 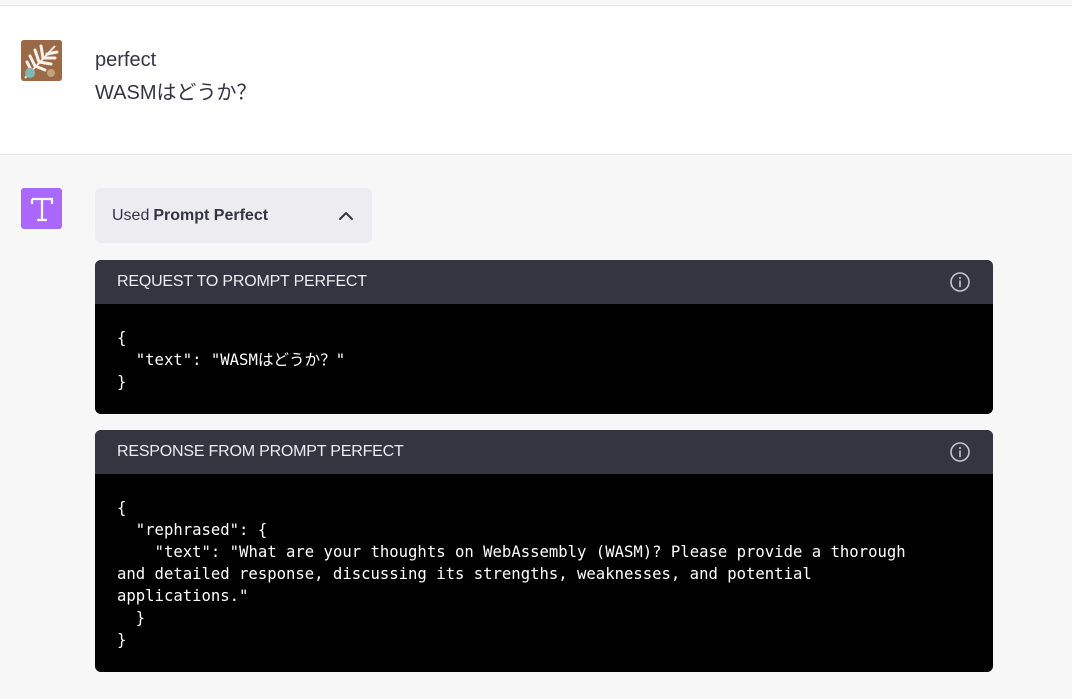 I want to click on plugin-name: Prompt Perfect, so click(x=211, y=215).